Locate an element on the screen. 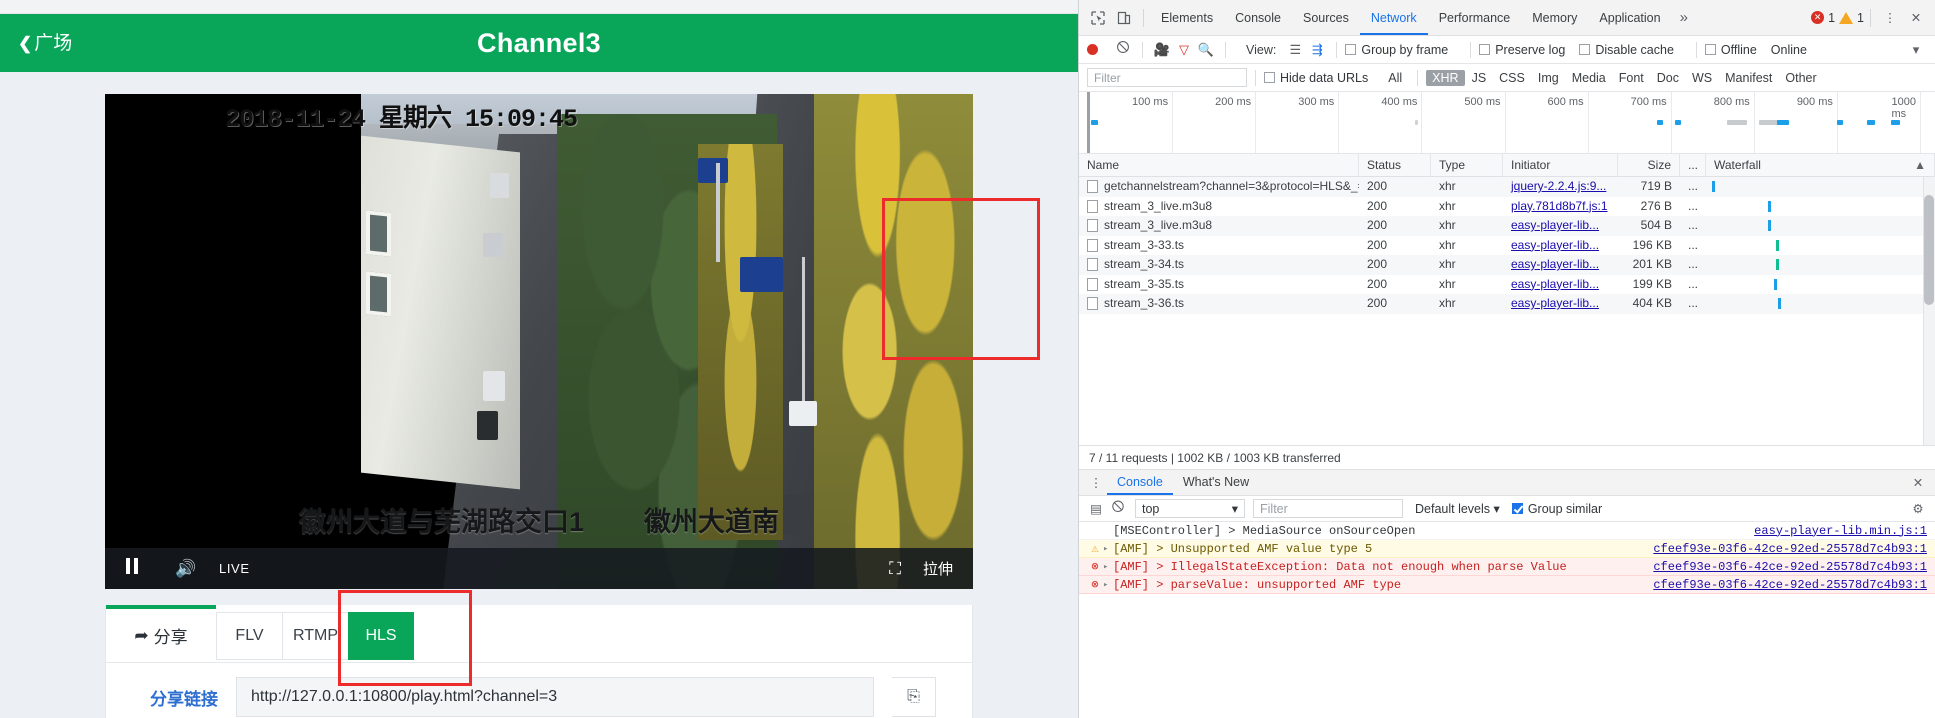 This screenshot has width=1935, height=718. network-filter-input: Filter is located at coordinates (1167, 77).